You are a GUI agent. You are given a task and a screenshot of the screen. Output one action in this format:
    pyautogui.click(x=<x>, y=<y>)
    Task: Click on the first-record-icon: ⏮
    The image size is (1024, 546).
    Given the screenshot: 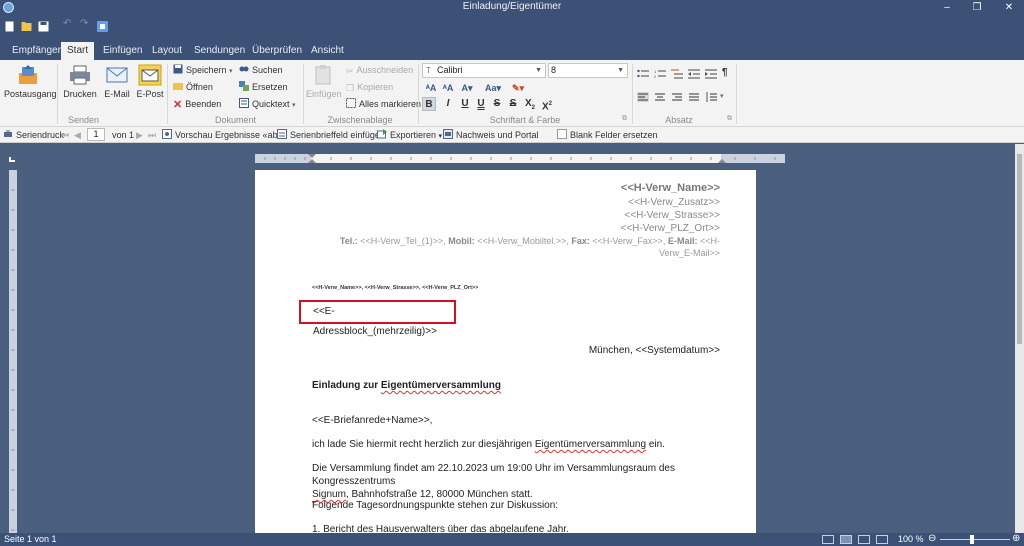 What is the action you would take?
    pyautogui.click(x=65, y=135)
    